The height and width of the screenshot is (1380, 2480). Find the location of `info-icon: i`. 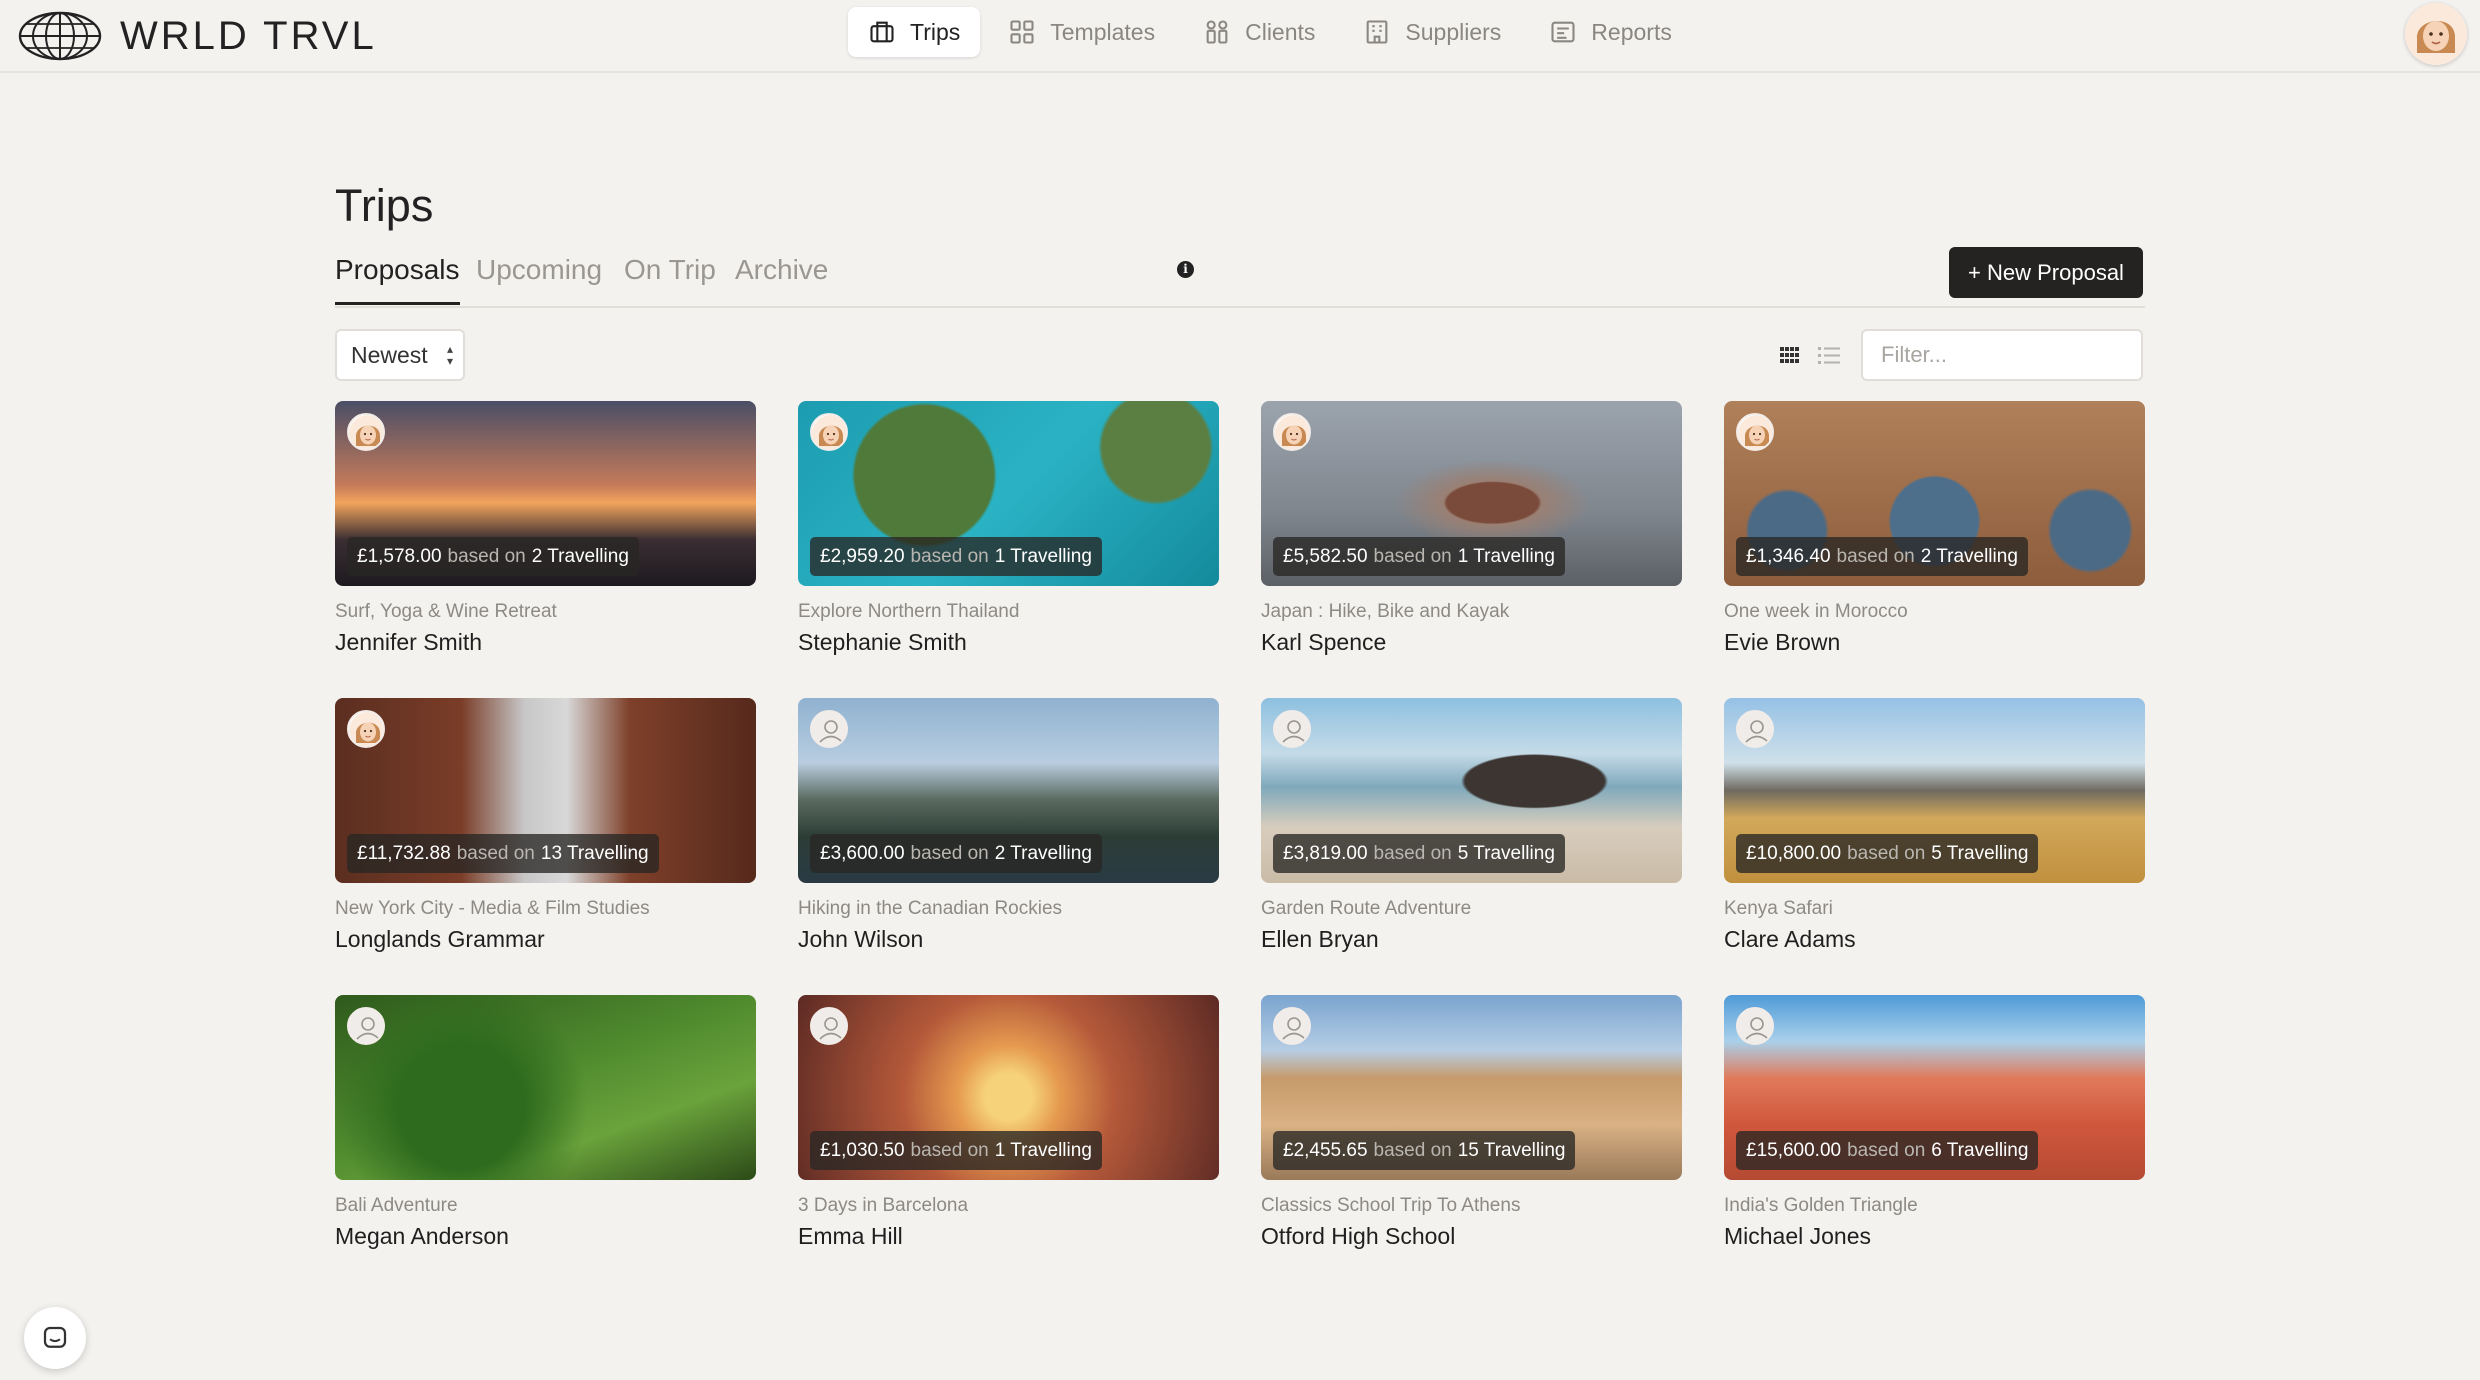

info-icon: i is located at coordinates (1185, 269).